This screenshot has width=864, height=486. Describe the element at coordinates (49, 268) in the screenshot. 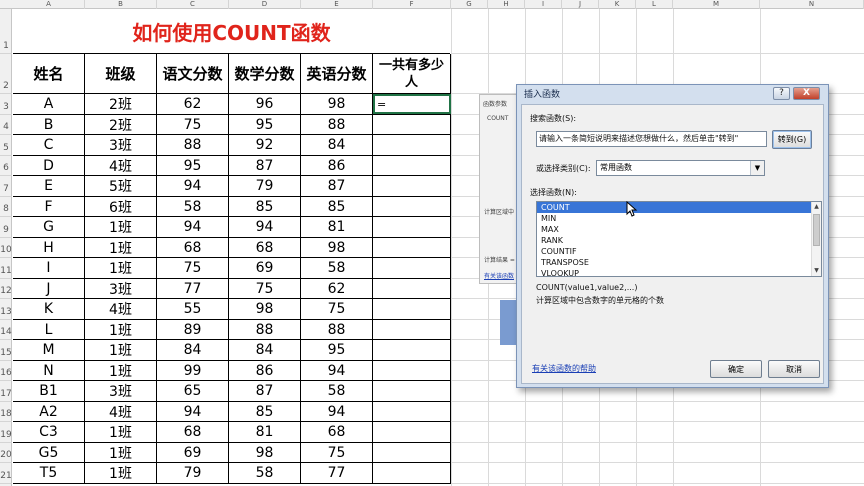

I see `table-cell: I` at that location.